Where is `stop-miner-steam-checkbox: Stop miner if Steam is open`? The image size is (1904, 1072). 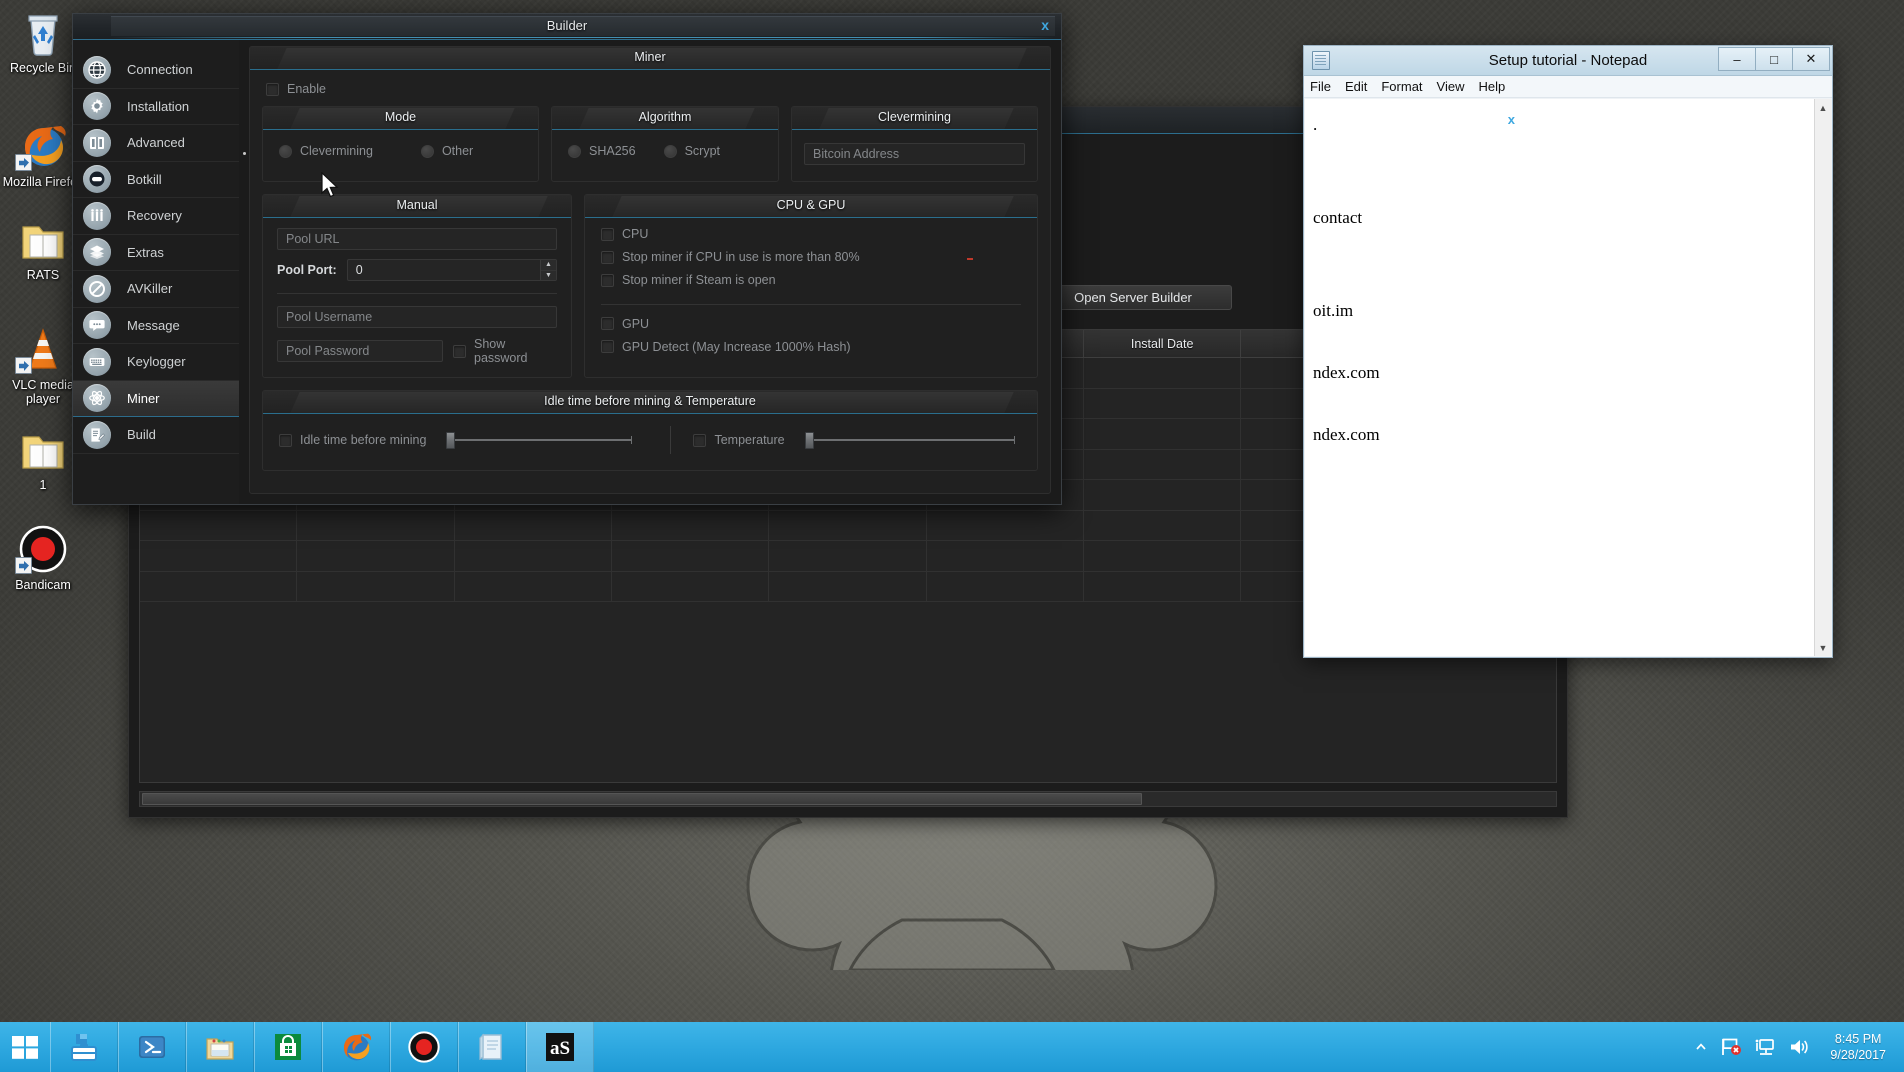 stop-miner-steam-checkbox: Stop miner if Steam is open is located at coordinates (688, 280).